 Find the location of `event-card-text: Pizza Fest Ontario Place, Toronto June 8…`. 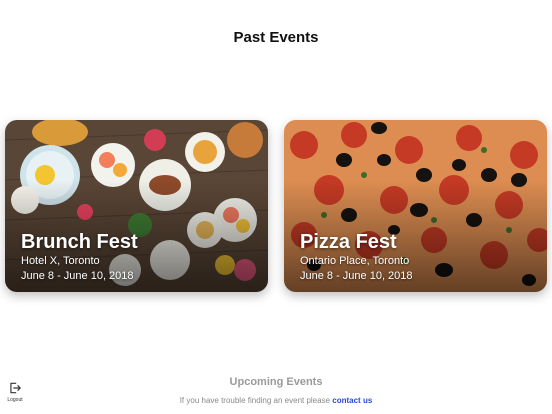

event-card-text: Pizza Fest Ontario Place, Toronto June 8… is located at coordinates (356, 257).